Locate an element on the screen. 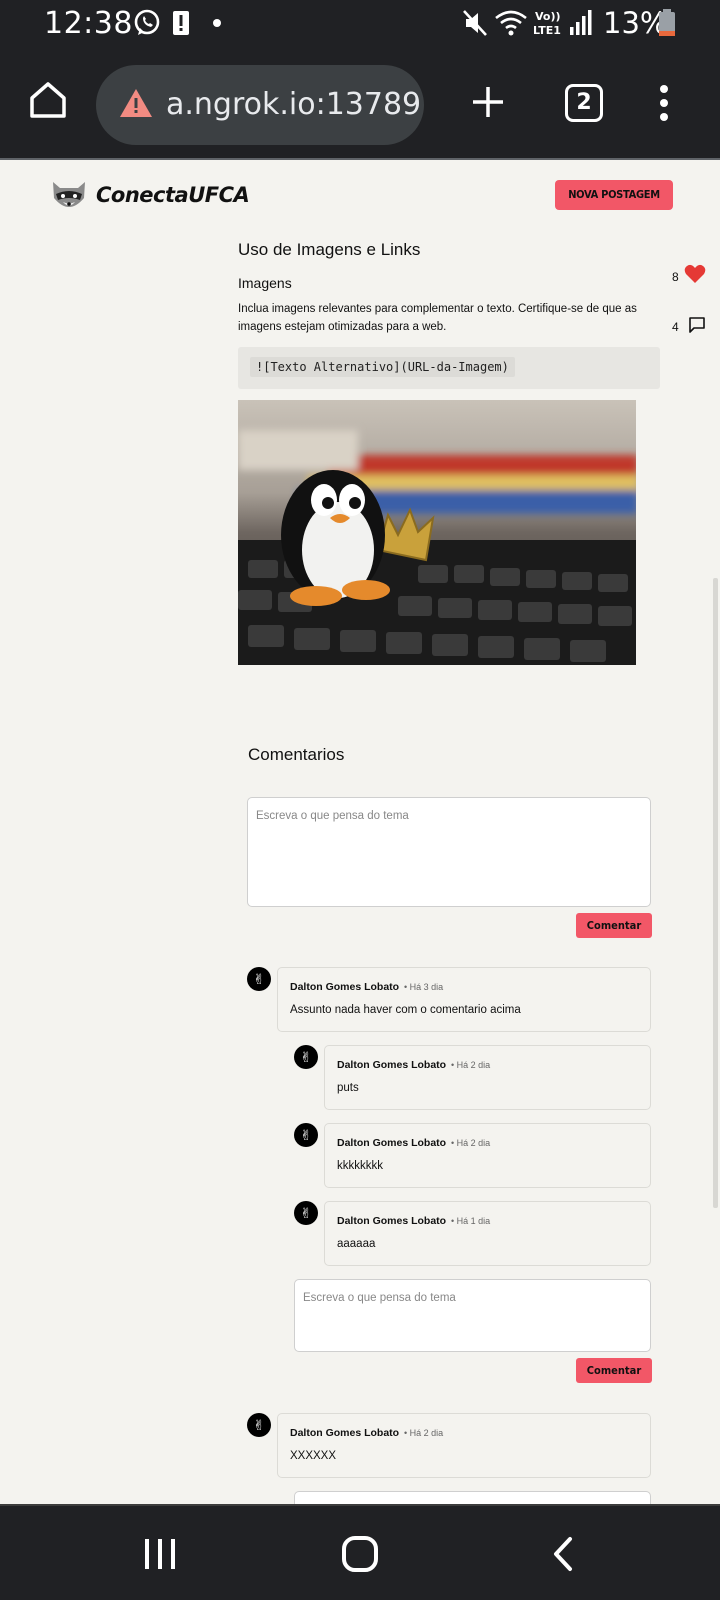  post-subtitle: Imagens is located at coordinates (265, 283).